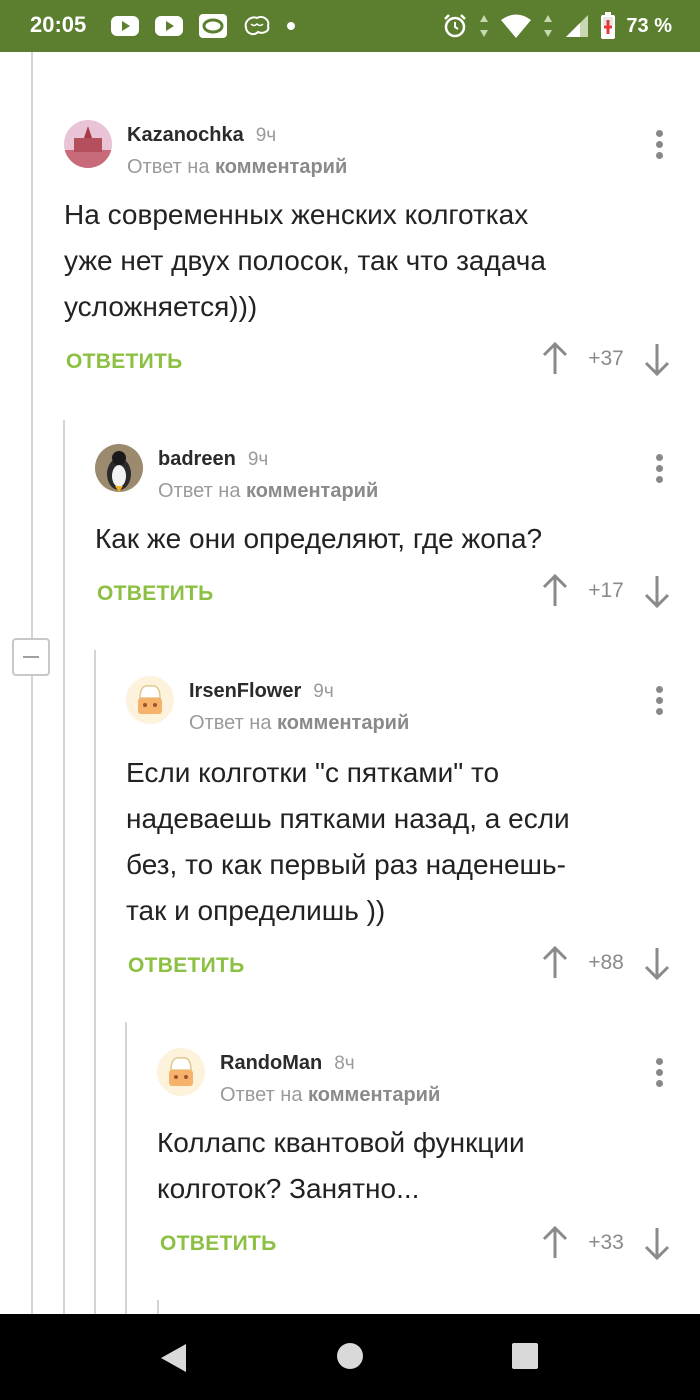 This screenshot has height=1400, width=700. I want to click on comment-time: 8ч, so click(344, 1063).